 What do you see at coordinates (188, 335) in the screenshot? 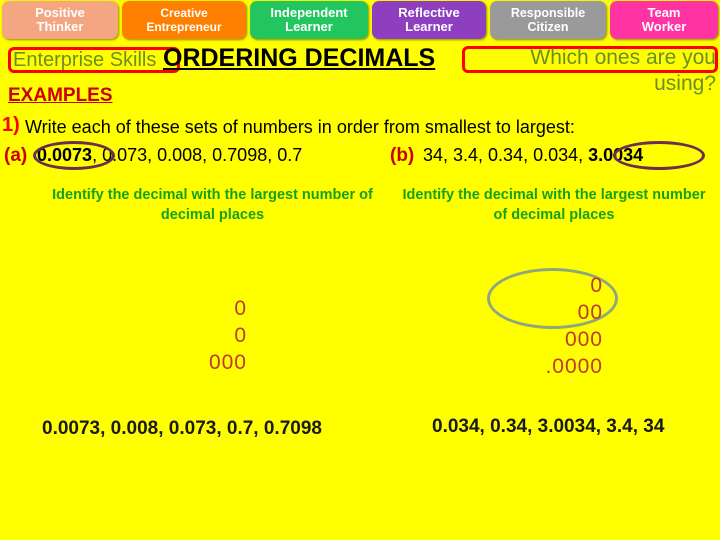
I see `part-a-trailing-zero-stack: 0 0 000` at bounding box center [188, 335].